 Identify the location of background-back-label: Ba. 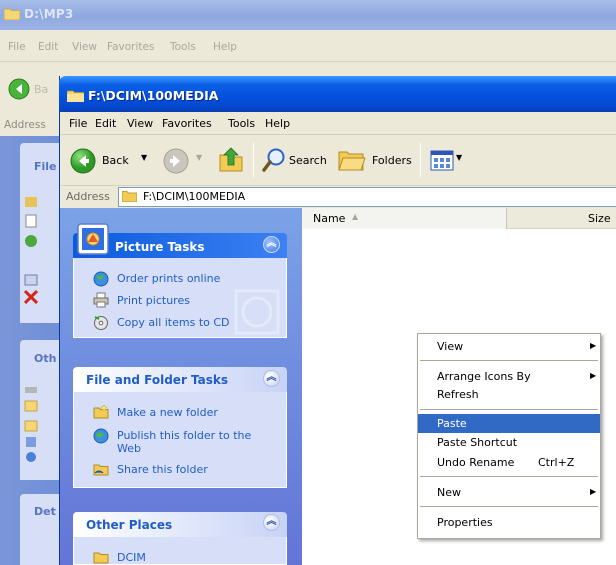
(41, 89).